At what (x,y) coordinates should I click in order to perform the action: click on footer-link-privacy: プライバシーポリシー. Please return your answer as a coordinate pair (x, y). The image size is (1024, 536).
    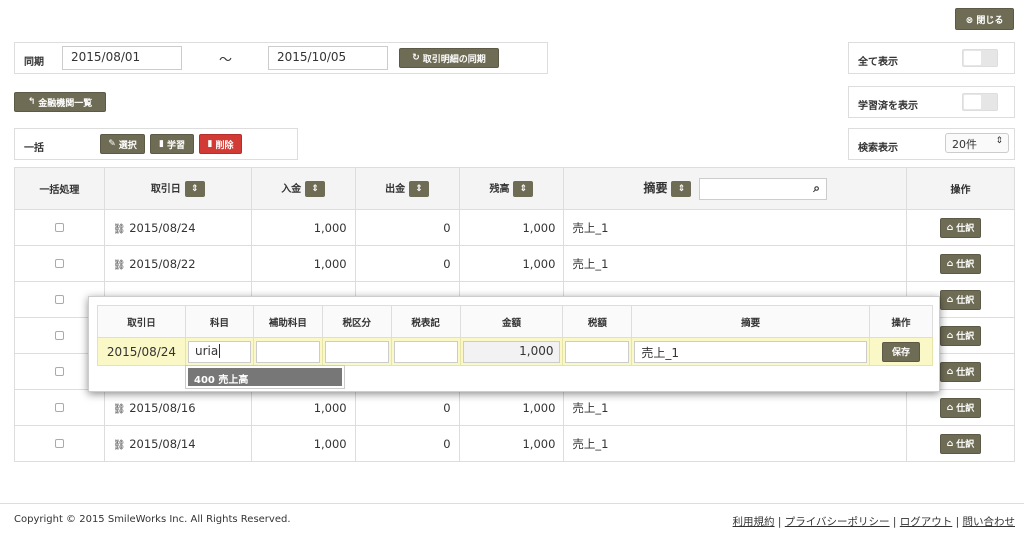
    Looking at the image, I should click on (837, 522).